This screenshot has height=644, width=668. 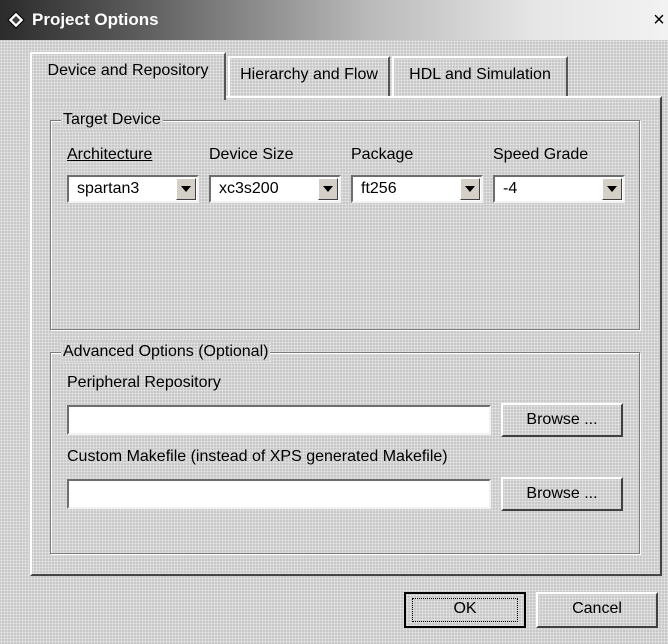 I want to click on speed-grade-label-text: Speed Grade, so click(x=541, y=154).